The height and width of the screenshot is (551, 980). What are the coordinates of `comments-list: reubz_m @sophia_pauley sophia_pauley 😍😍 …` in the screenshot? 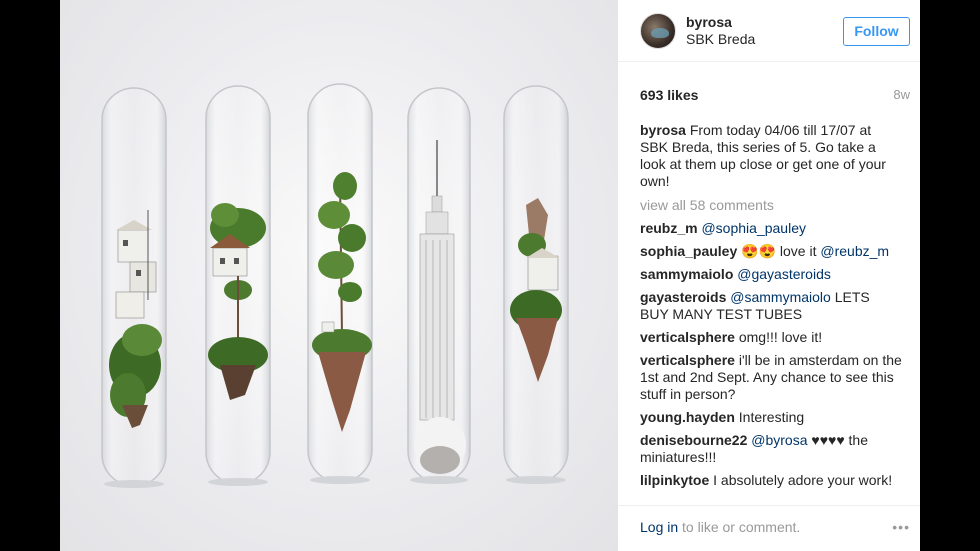 It's located at (771, 357).